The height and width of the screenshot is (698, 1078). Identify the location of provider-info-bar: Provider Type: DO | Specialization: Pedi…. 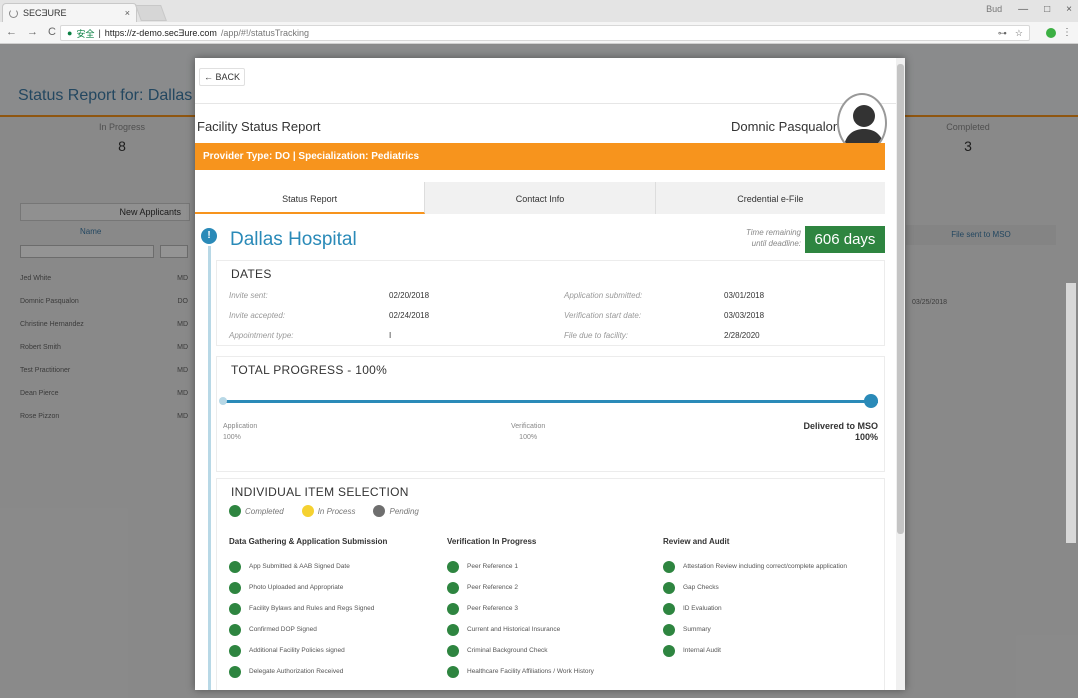
(540, 156).